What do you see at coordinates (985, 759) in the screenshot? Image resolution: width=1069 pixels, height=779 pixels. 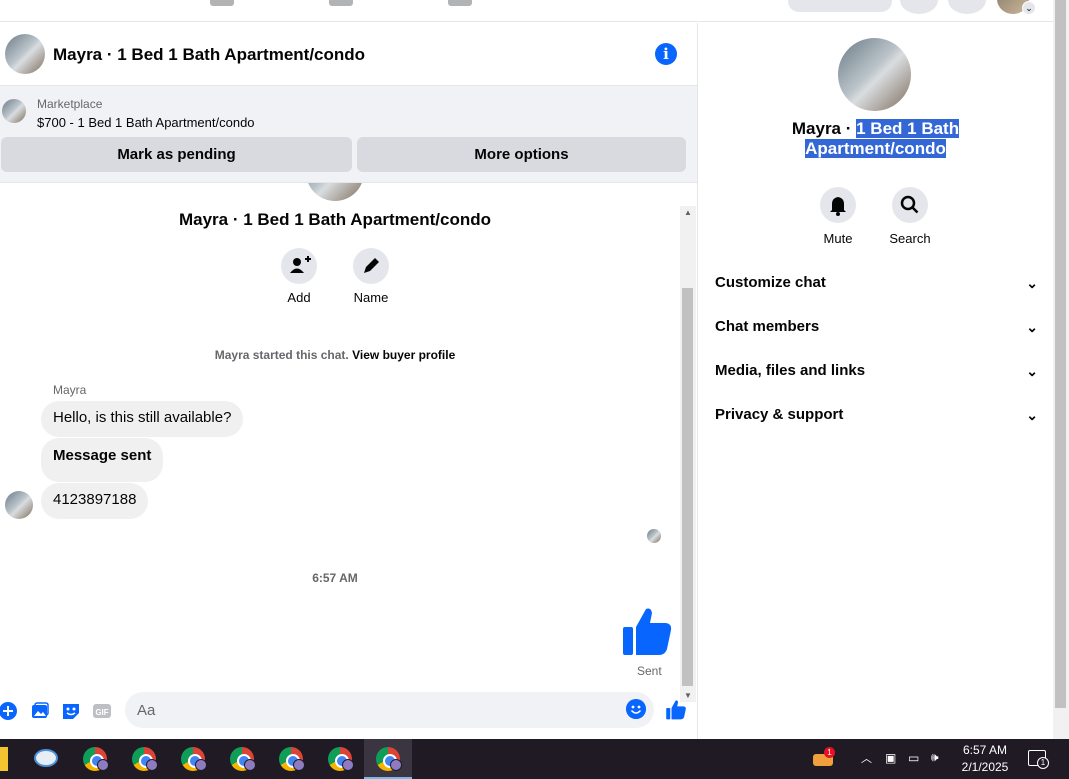 I see `system-clock: 6:57 AM 2/1/2025` at bounding box center [985, 759].